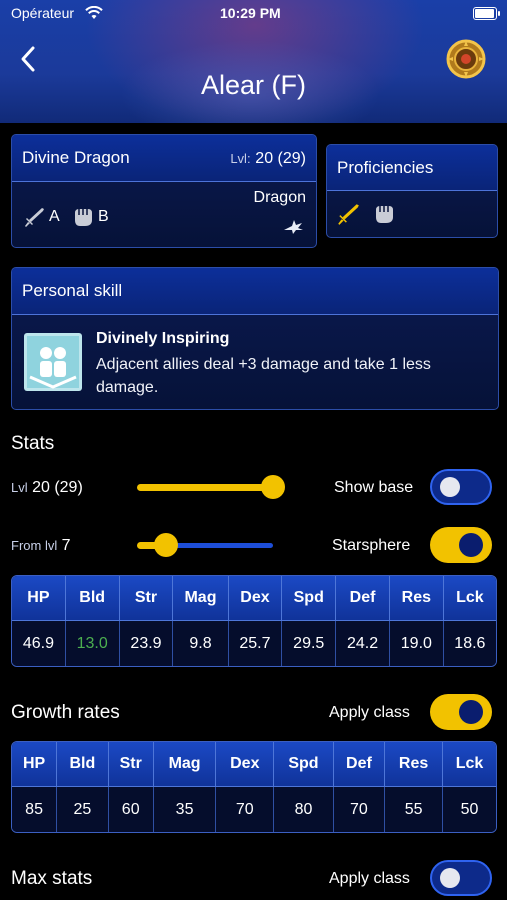 The image size is (507, 900). Describe the element at coordinates (304, 809) in the screenshot. I see `growth-value: 80` at that location.